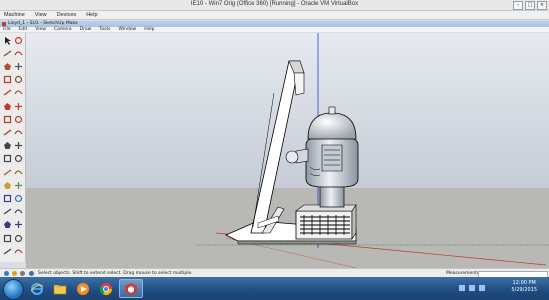 The image size is (549, 300). Describe the element at coordinates (332, 110) in the screenshot. I see `robot-antenna` at that location.